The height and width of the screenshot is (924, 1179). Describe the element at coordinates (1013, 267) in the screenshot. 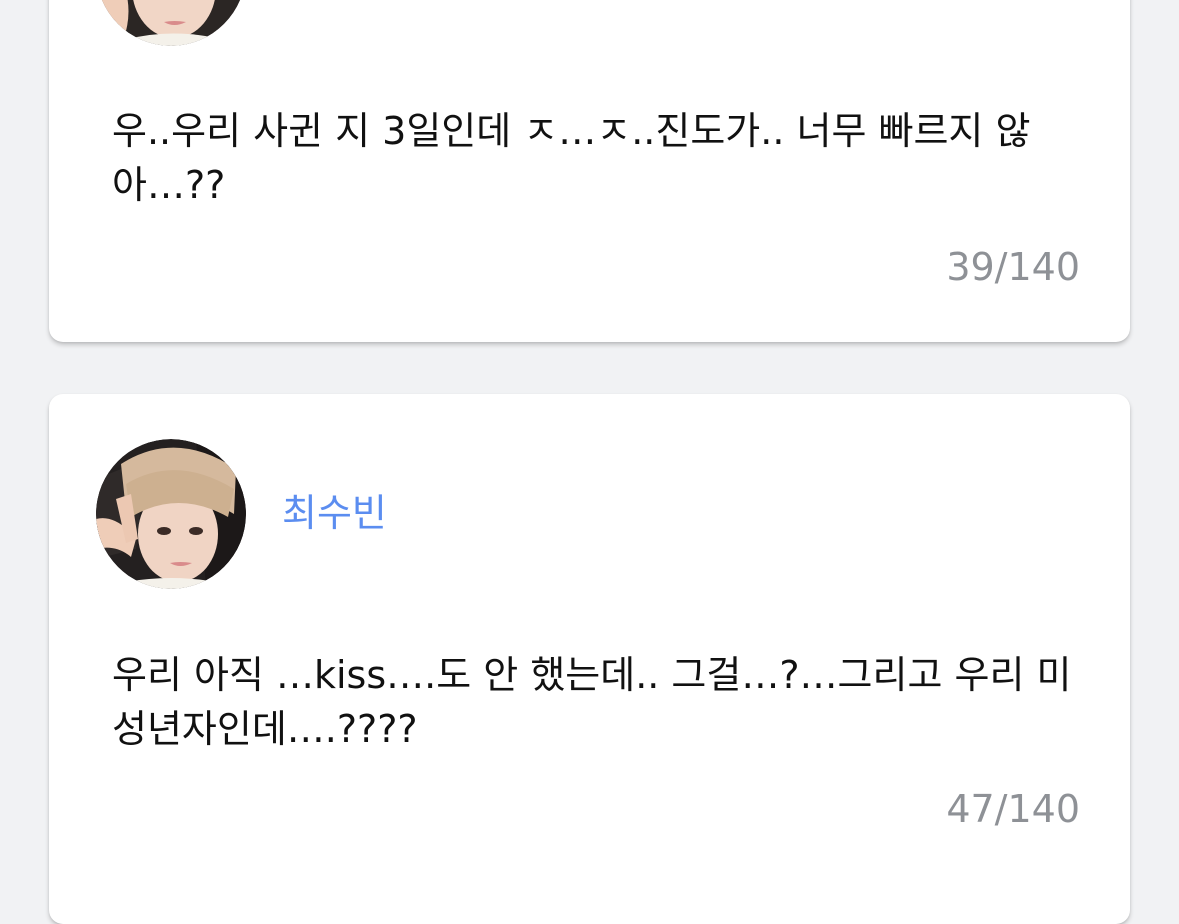

I see `character-counter: 39/140` at that location.